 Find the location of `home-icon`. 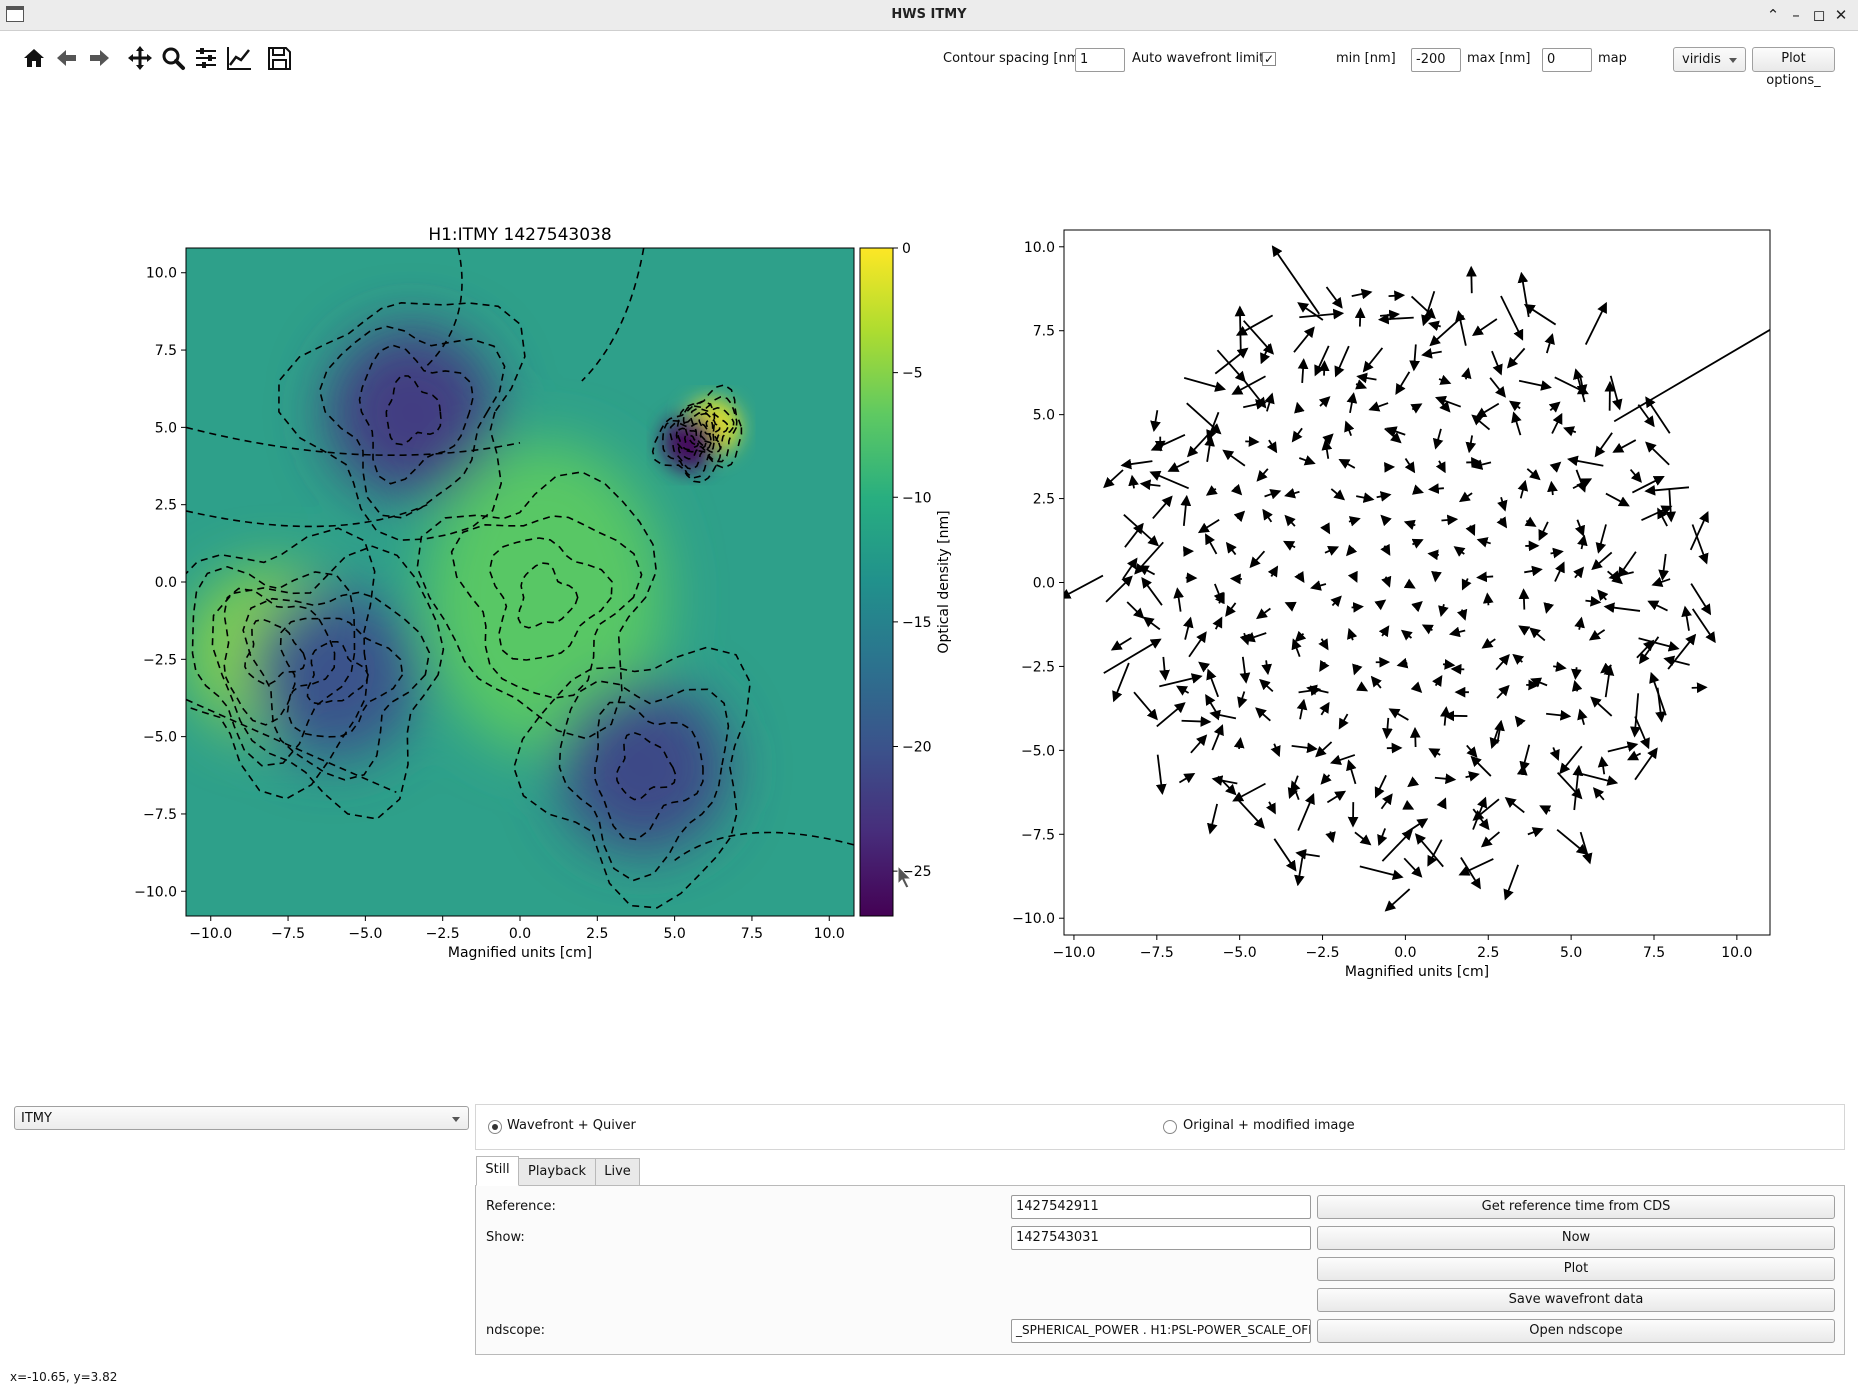

home-icon is located at coordinates (34, 58).